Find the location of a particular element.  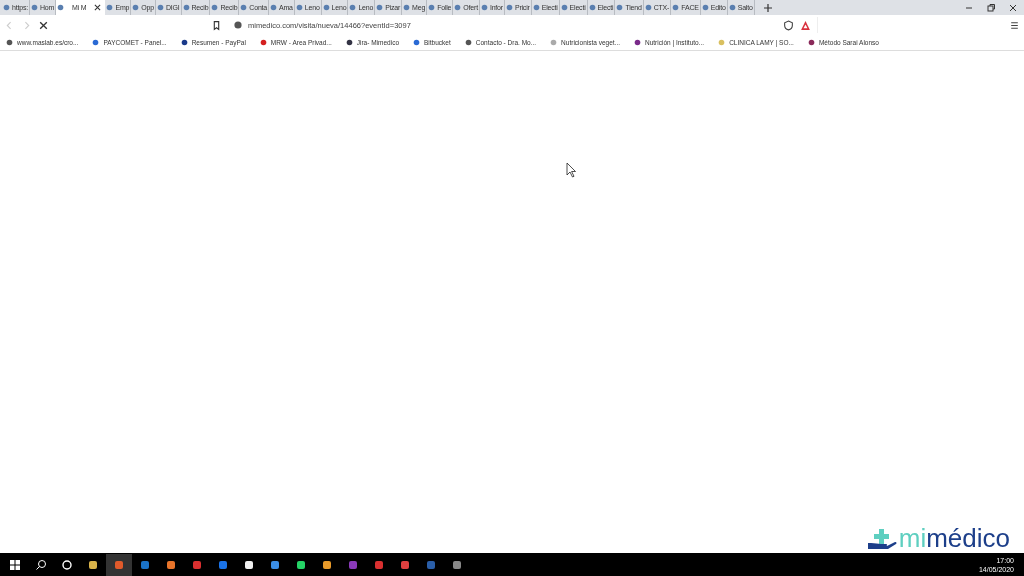

bookmark-icon is located at coordinates (216, 25).